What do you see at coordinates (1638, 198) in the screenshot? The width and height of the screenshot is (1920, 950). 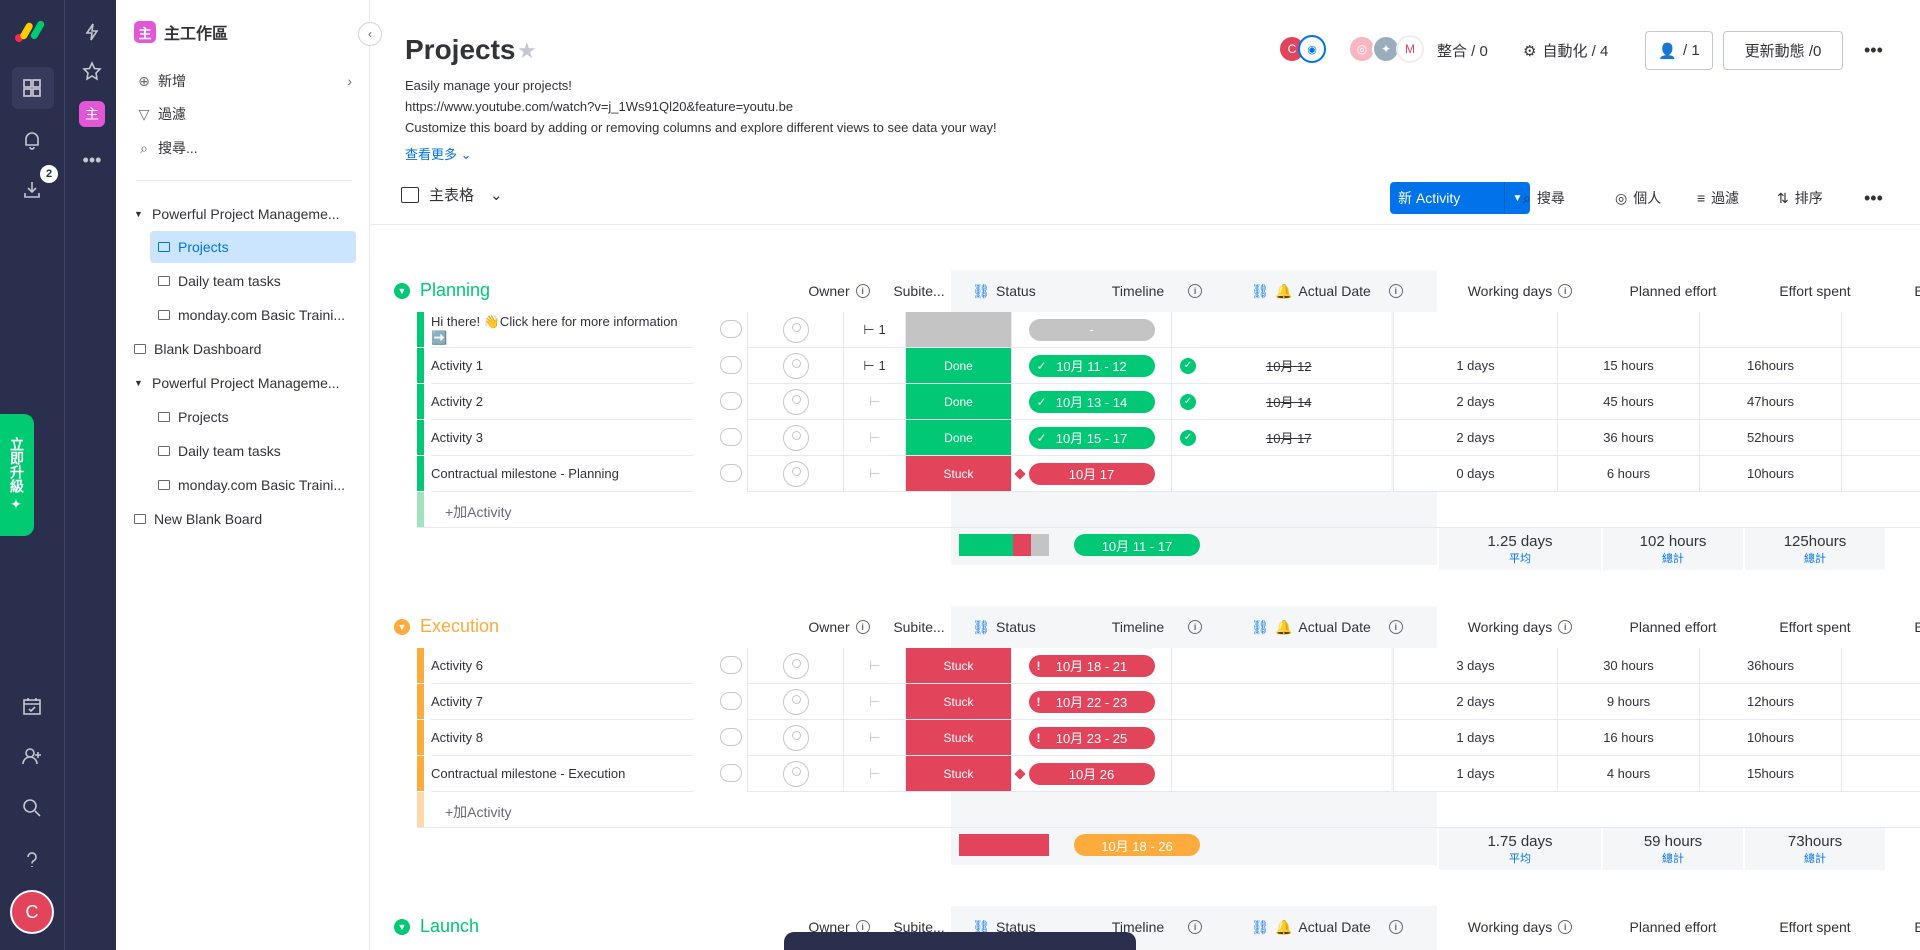 I see `person-filter-button: ◎ 個人` at bounding box center [1638, 198].